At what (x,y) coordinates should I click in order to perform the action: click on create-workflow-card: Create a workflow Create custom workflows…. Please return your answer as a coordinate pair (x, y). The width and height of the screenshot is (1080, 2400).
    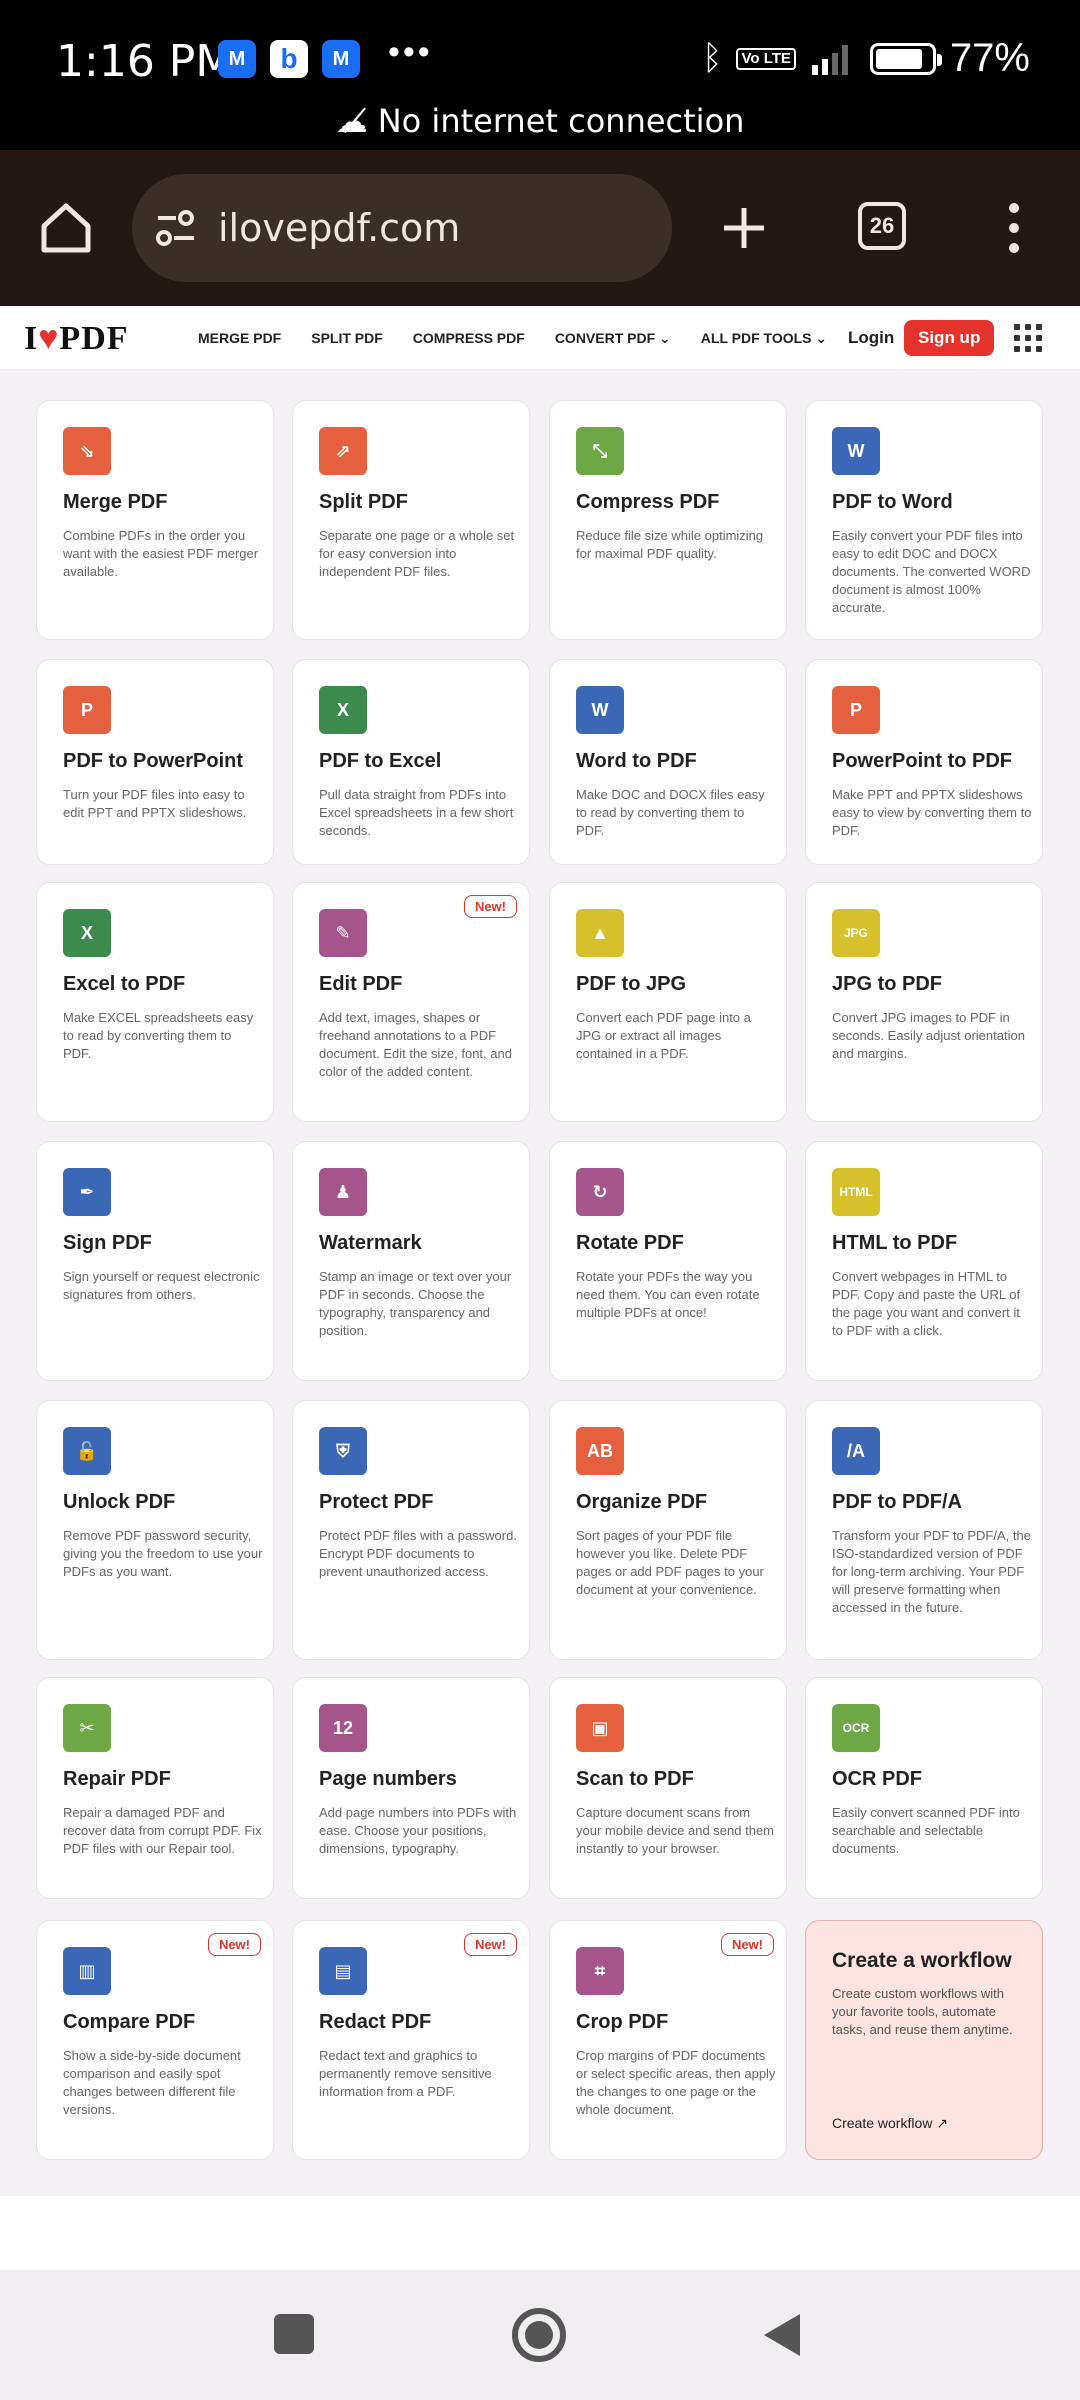
    Looking at the image, I should click on (924, 2040).